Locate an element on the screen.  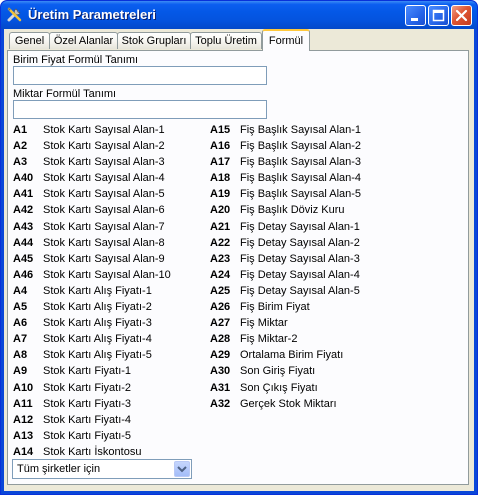
variable-code: A43 is located at coordinates (23, 226).